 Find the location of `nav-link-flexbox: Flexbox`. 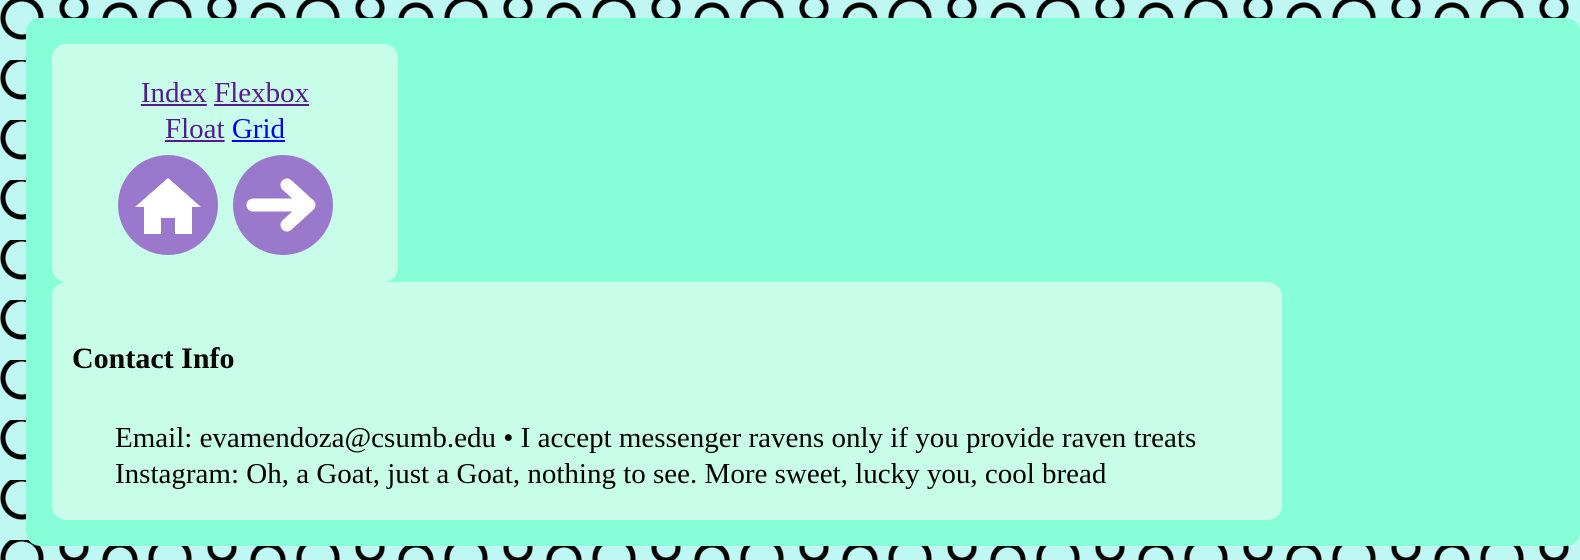

nav-link-flexbox: Flexbox is located at coordinates (261, 93).